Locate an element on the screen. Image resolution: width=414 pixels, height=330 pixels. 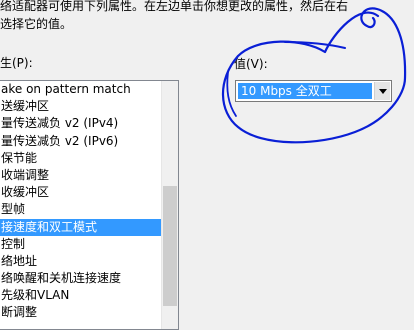
value-combobox-selected: 10 Mbps 全双工 is located at coordinates (305, 91).